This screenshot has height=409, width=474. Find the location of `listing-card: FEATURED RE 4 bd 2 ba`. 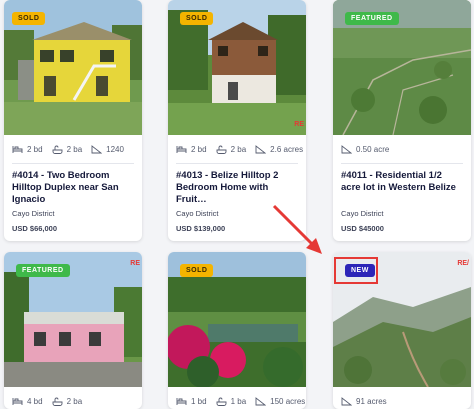

listing-card: FEATURED RE 4 bd 2 ba is located at coordinates (73, 330).